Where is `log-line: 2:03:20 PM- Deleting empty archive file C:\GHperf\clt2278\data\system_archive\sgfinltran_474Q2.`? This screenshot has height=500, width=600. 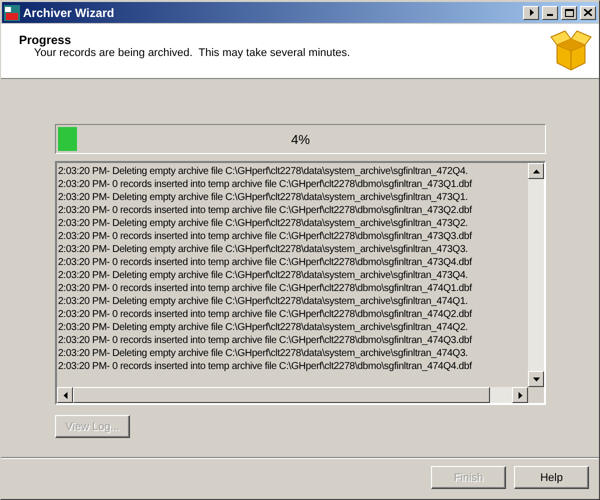 log-line: 2:03:20 PM- Deleting empty archive file C:\GHperf\clt2278\data\system_archive\sgfinltran_474Q2. is located at coordinates (263, 327).